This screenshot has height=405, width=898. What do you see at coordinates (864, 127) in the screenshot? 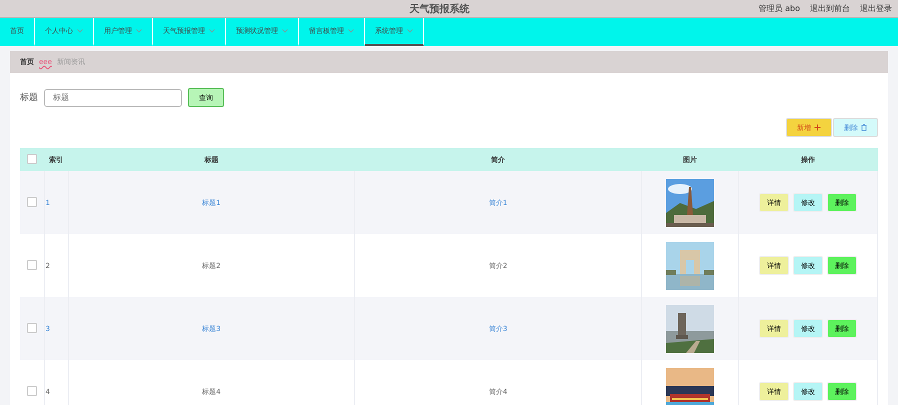
I see `trash-icon` at bounding box center [864, 127].